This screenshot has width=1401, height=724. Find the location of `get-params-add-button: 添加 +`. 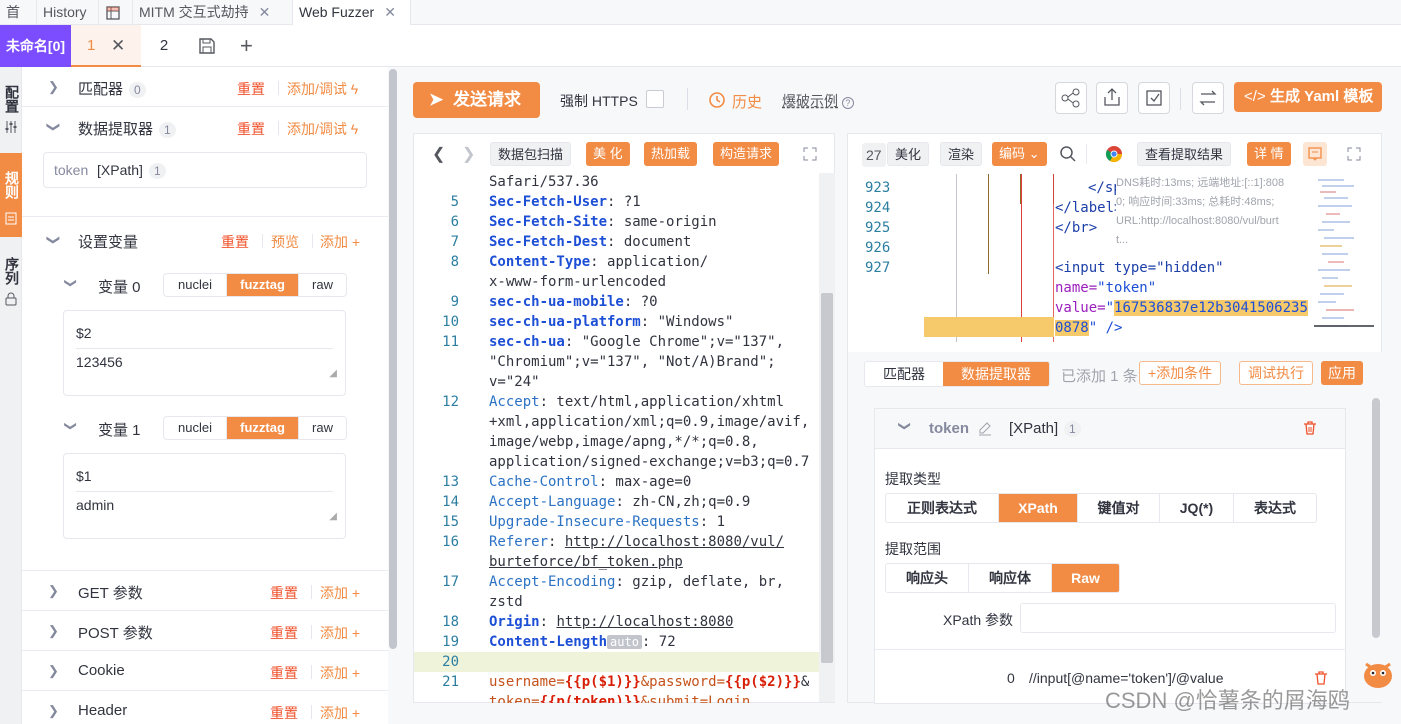

get-params-add-button: 添加 + is located at coordinates (340, 593).